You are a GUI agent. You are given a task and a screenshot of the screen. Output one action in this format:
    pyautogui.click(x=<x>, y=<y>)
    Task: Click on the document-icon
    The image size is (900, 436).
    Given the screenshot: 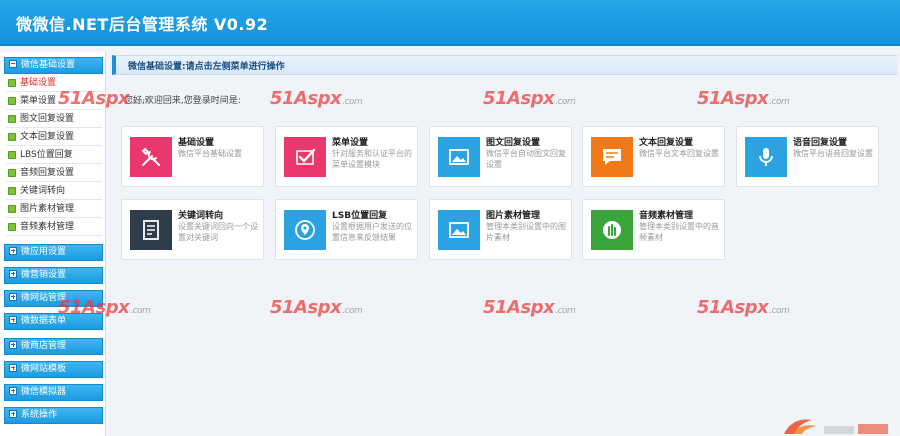 What is the action you would take?
    pyautogui.click(x=151, y=230)
    